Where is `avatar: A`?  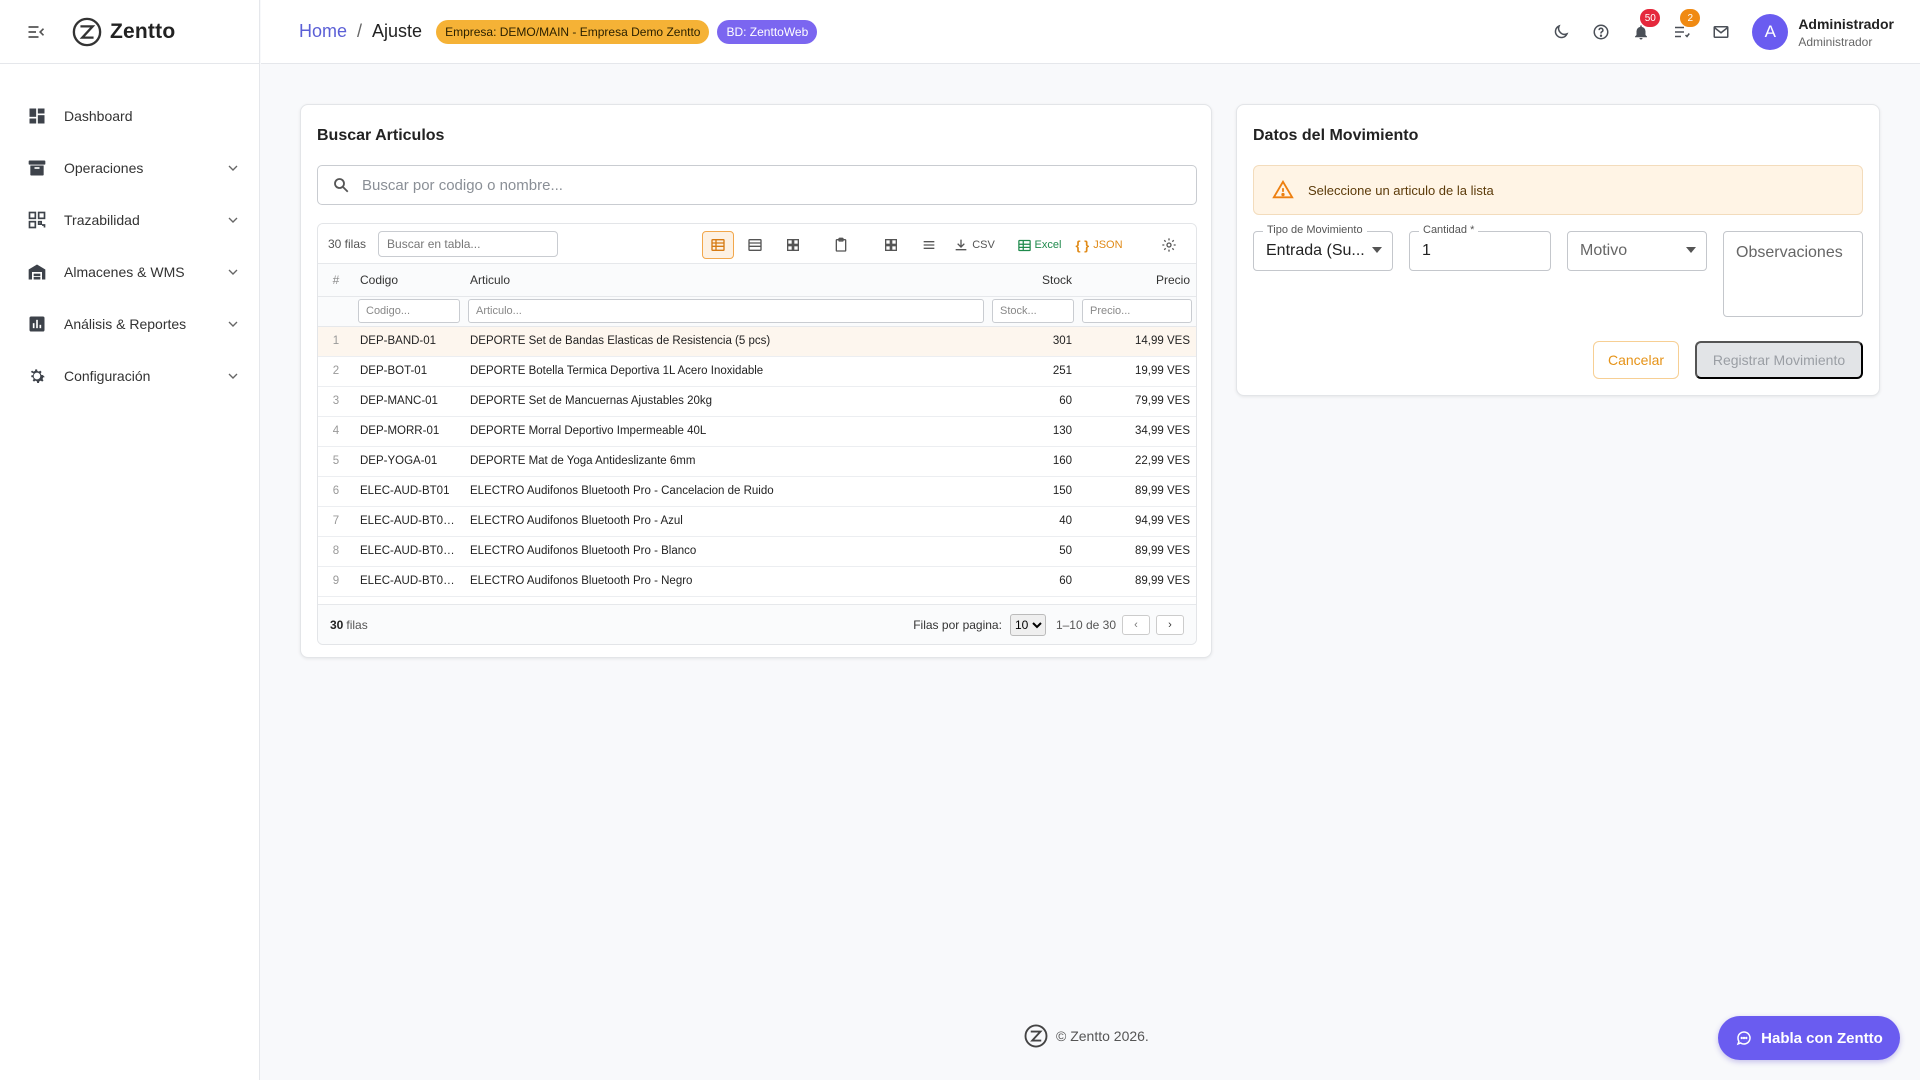
avatar: A is located at coordinates (1770, 32).